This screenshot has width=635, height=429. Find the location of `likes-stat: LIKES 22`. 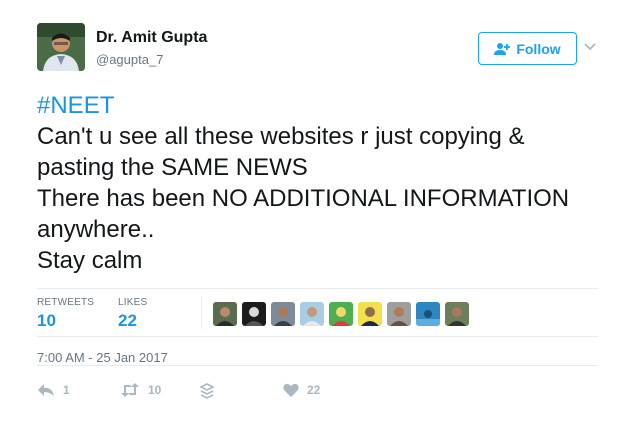

likes-stat: LIKES 22 is located at coordinates (132, 314).